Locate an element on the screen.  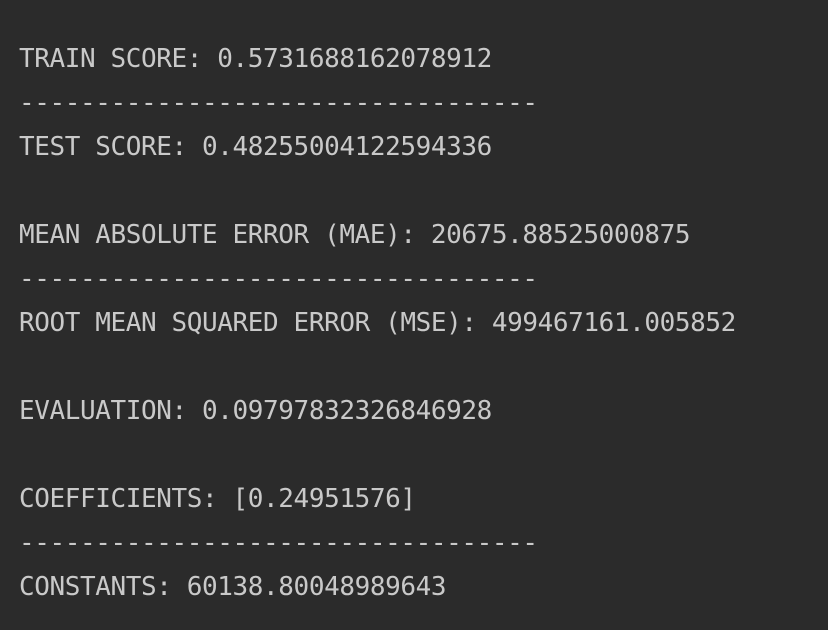
constants-line: CONSTANTS: 60138.80048989643 is located at coordinates (233, 587).